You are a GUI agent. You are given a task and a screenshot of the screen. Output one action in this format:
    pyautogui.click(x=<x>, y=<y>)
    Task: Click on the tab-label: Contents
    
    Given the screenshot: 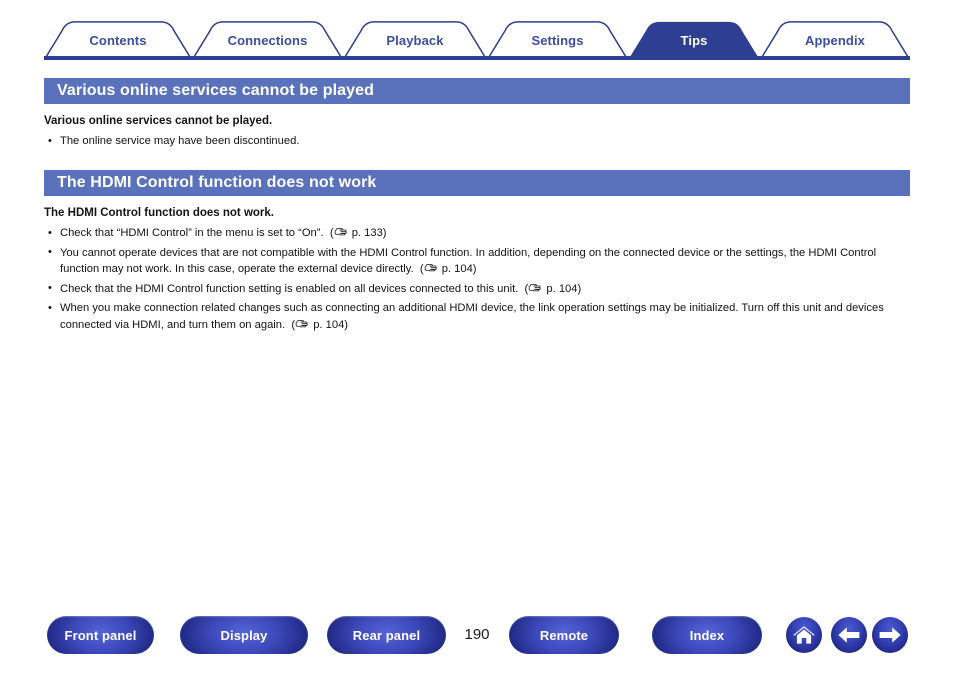 What is the action you would take?
    pyautogui.click(x=118, y=40)
    